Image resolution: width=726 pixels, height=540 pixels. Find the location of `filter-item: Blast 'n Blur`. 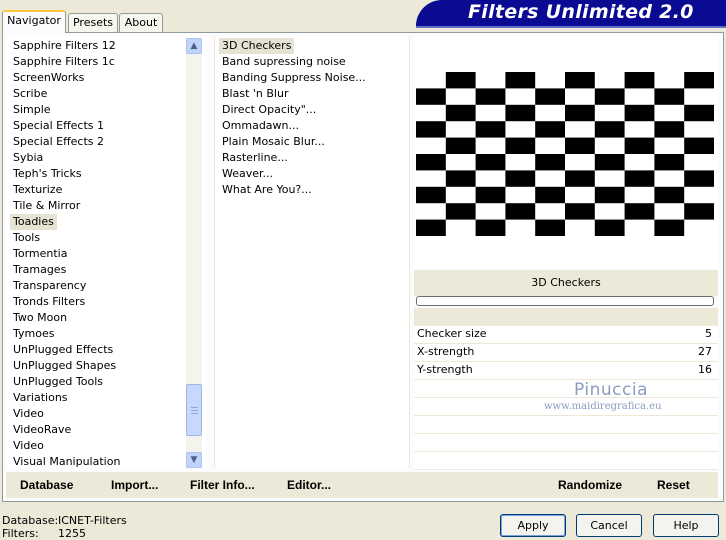

filter-item: Blast 'n Blur is located at coordinates (255, 94).